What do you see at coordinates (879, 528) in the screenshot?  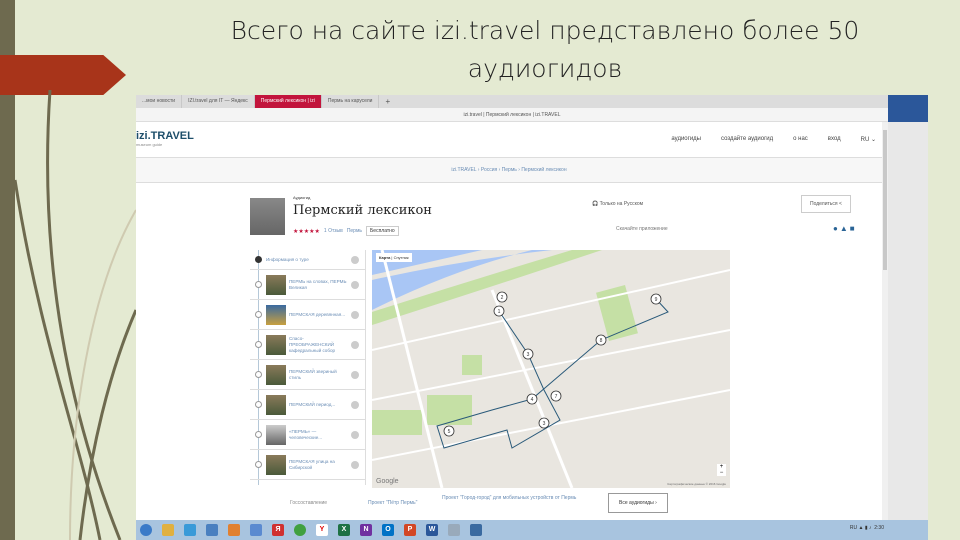 I see `clock: 2:30` at bounding box center [879, 528].